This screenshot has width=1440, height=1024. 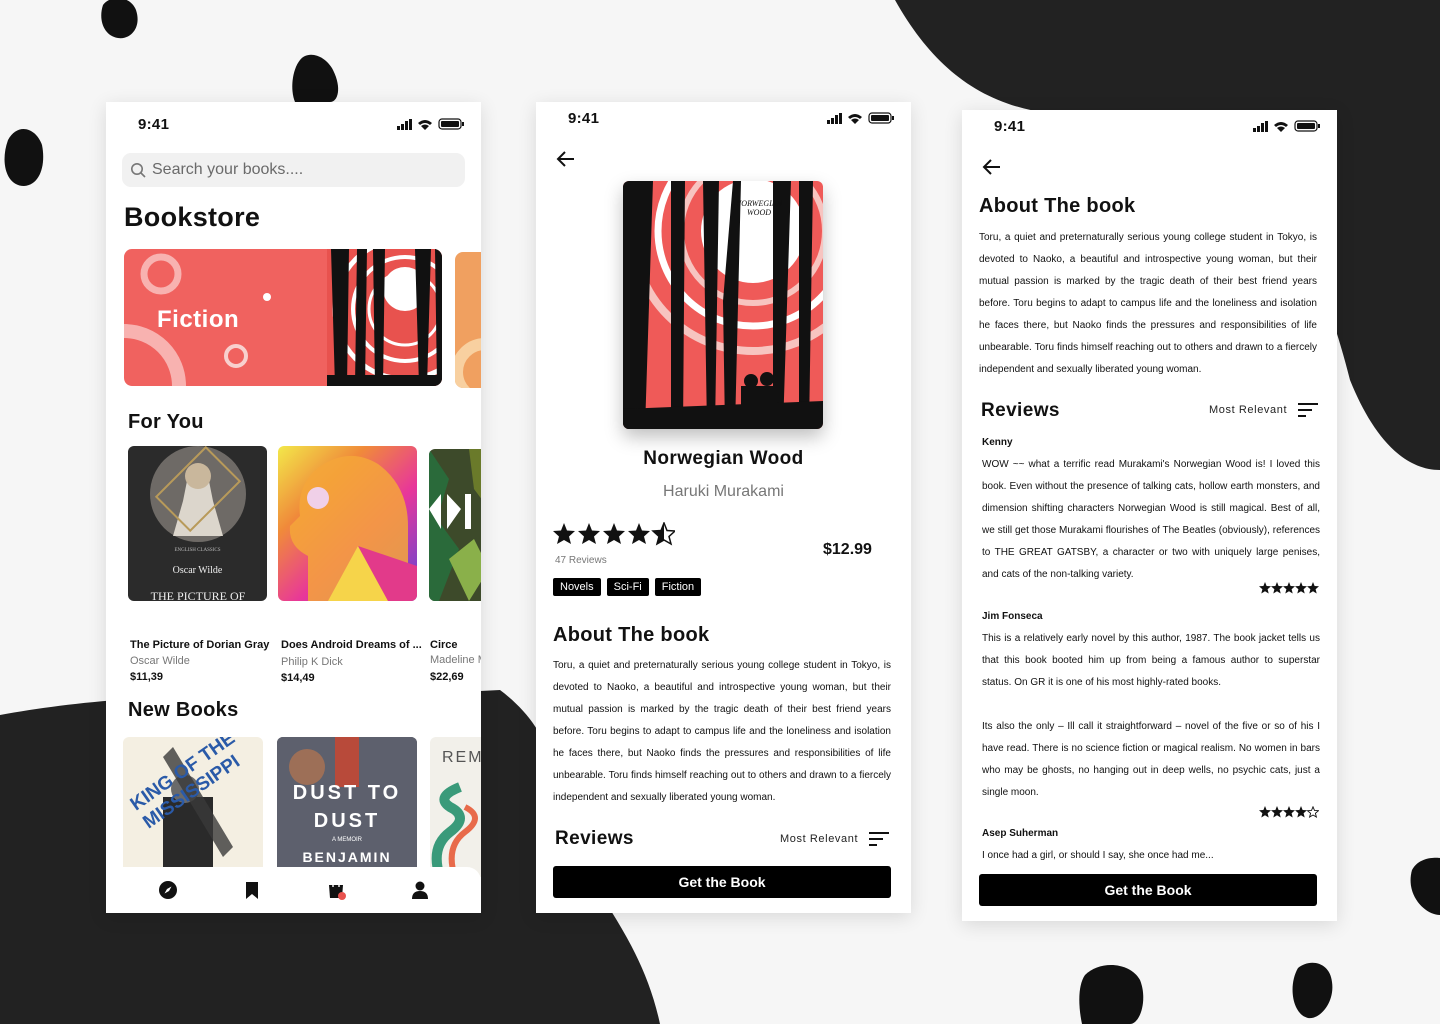 What do you see at coordinates (723, 491) in the screenshot?
I see `book-author: Haruki Murakami` at bounding box center [723, 491].